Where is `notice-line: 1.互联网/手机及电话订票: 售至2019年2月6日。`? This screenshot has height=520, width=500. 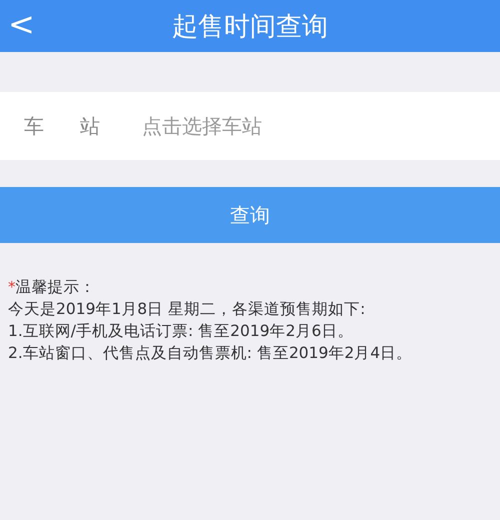
notice-line: 1.互联网/手机及电话订票: 售至2019年2月6日。 is located at coordinates (181, 331).